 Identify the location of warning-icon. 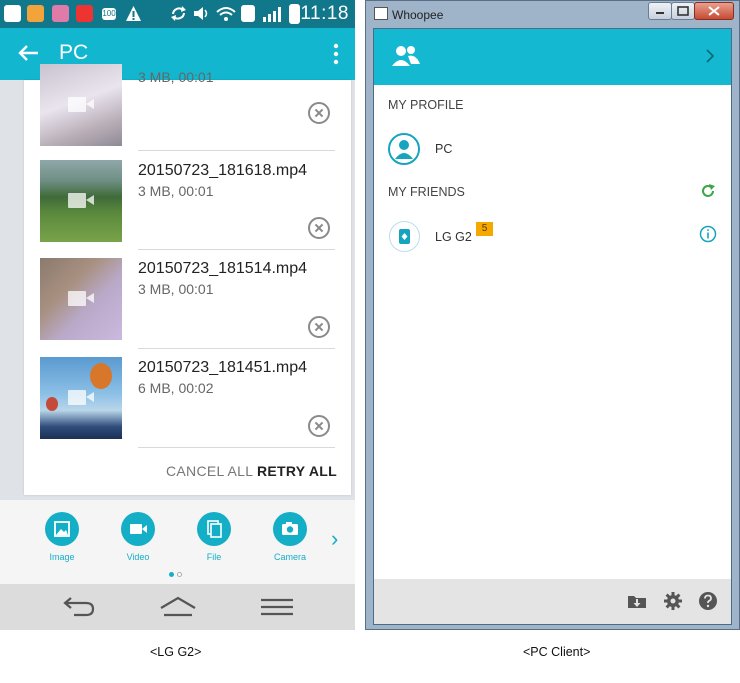
(133, 13).